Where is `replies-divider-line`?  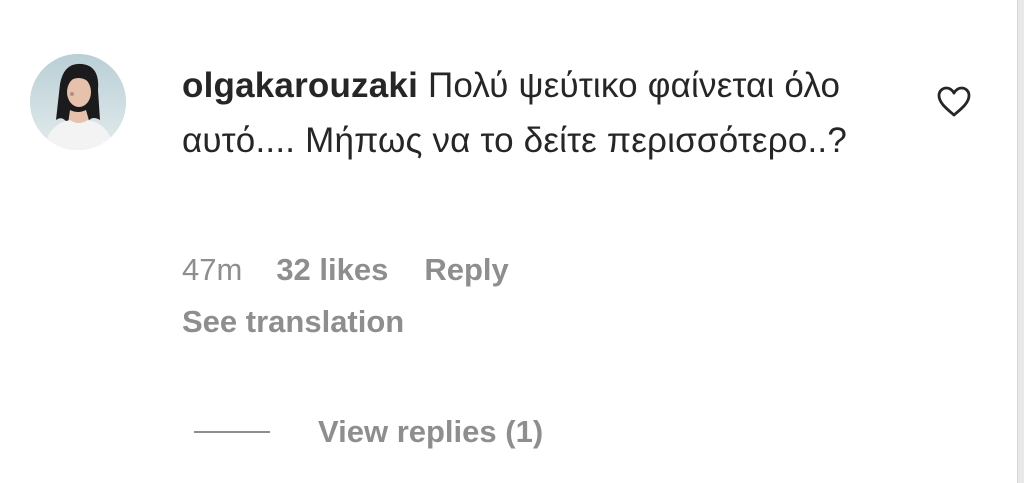
replies-divider-line is located at coordinates (232, 432).